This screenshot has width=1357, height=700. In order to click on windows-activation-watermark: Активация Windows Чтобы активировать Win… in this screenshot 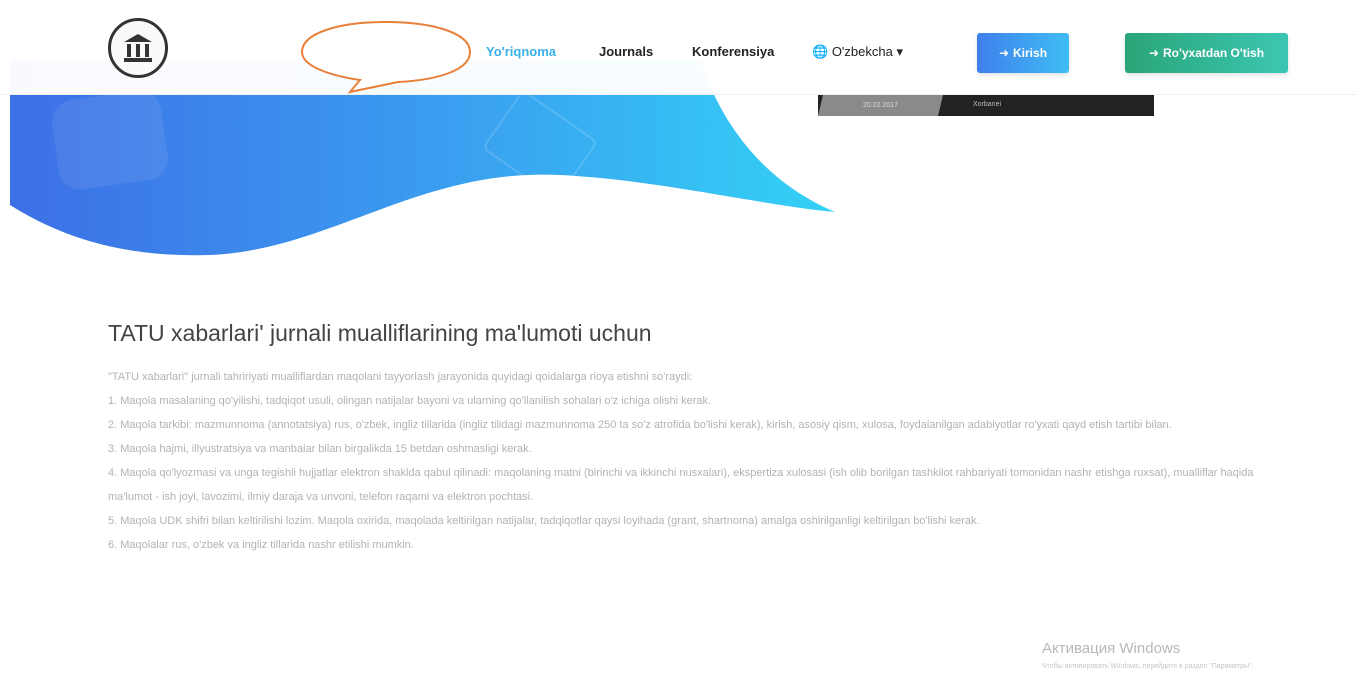, I will do `click(1192, 656)`.